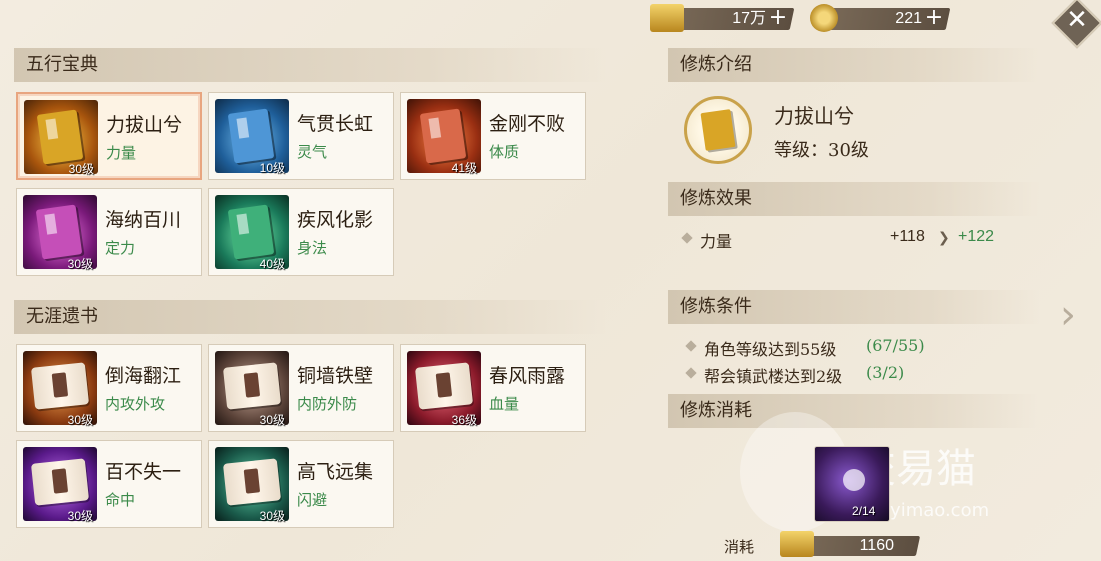 The width and height of the screenshot is (1101, 561). Describe the element at coordinates (464, 168) in the screenshot. I see `card-level: 41级` at that location.